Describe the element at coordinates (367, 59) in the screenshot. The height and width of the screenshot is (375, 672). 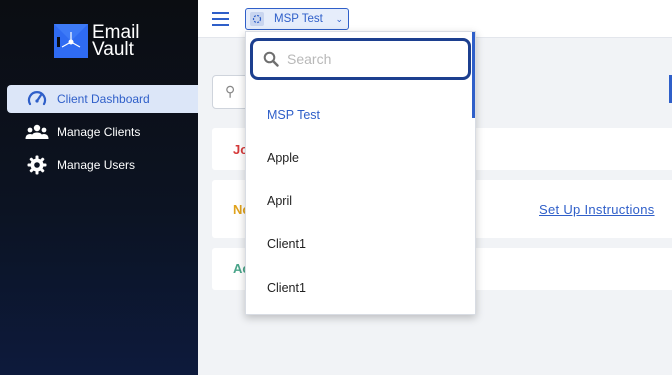
I see `dropdown-search-input` at that location.